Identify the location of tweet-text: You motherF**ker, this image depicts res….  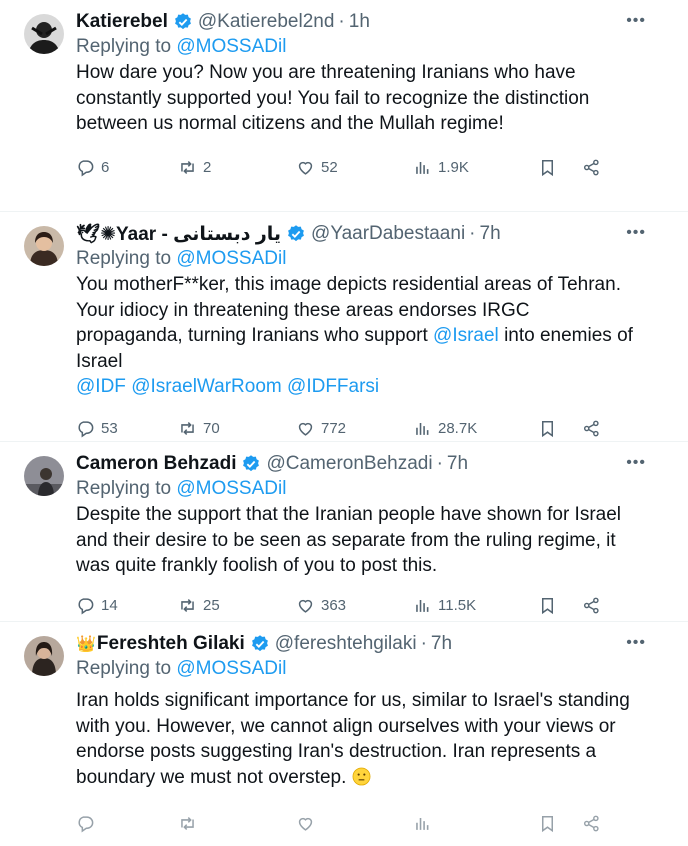
(356, 336).